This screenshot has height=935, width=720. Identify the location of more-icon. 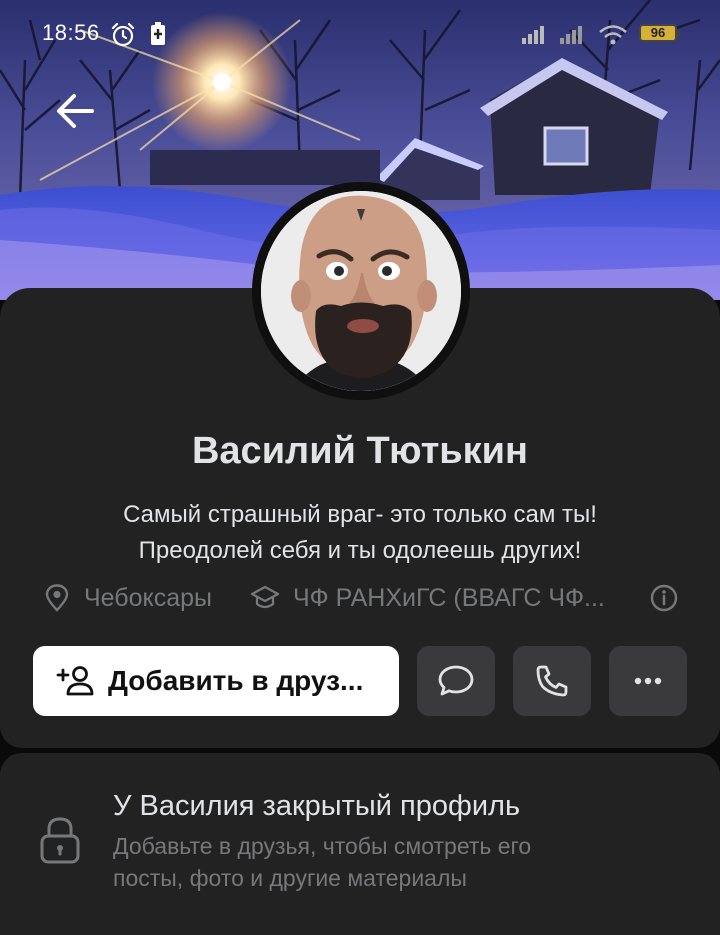
(648, 681).